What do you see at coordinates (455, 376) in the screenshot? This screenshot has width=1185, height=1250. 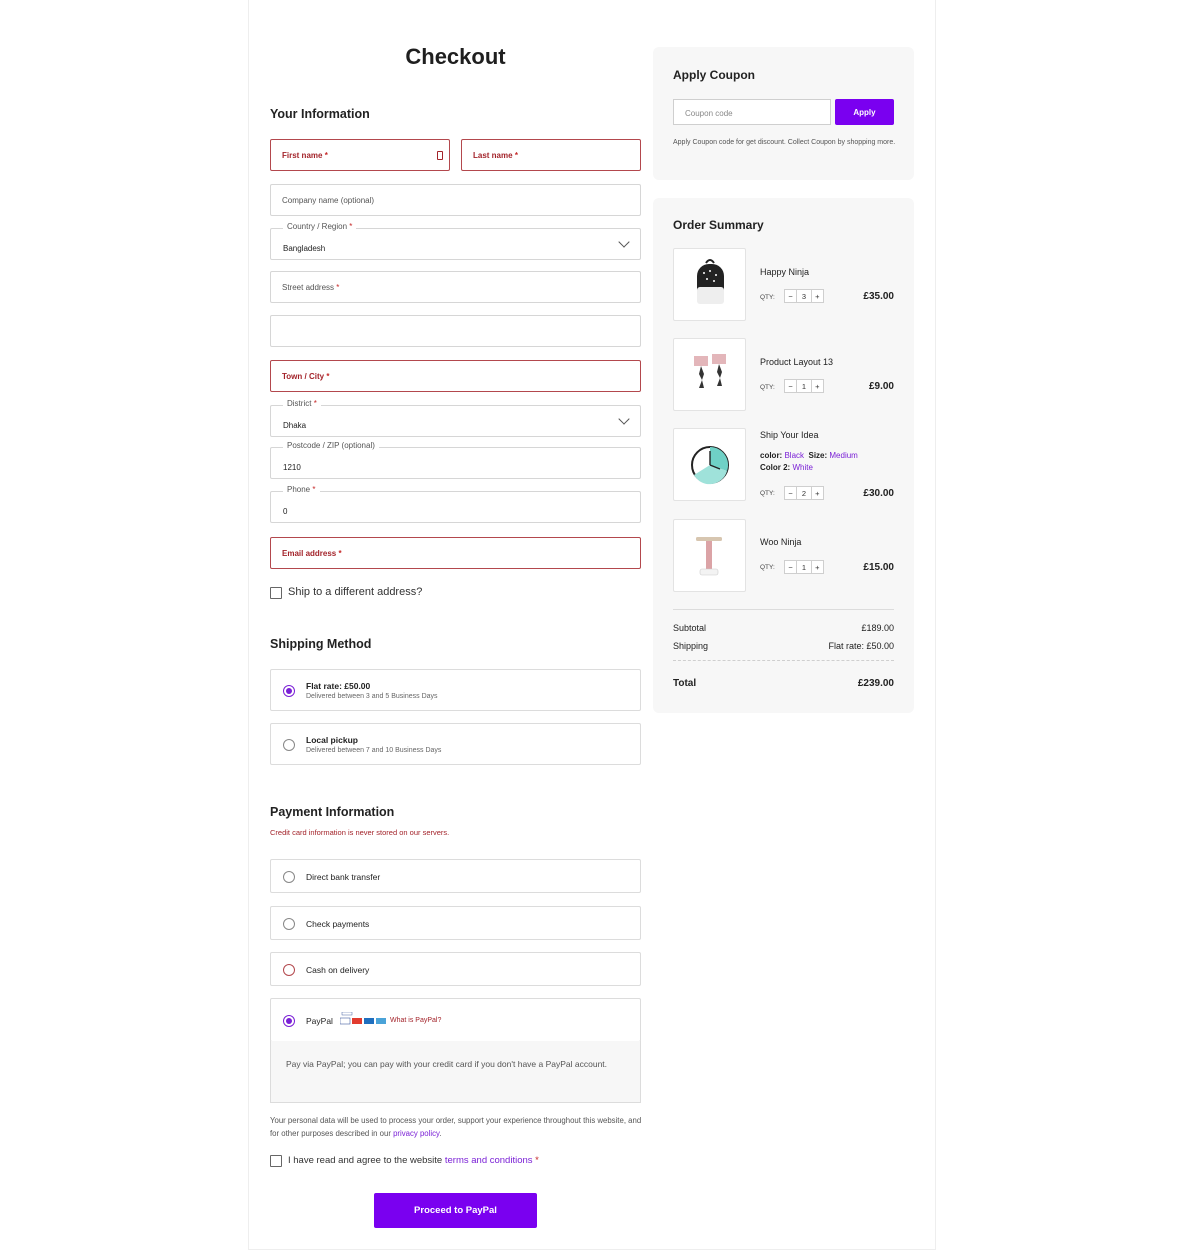 I see `town-city-field: Town / City *` at bounding box center [455, 376].